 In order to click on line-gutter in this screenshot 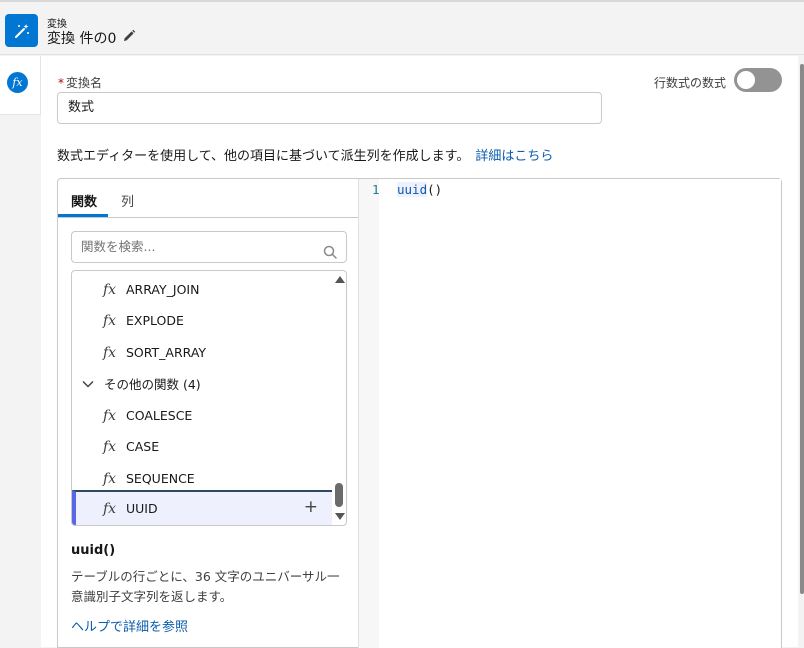, I will do `click(369, 413)`.